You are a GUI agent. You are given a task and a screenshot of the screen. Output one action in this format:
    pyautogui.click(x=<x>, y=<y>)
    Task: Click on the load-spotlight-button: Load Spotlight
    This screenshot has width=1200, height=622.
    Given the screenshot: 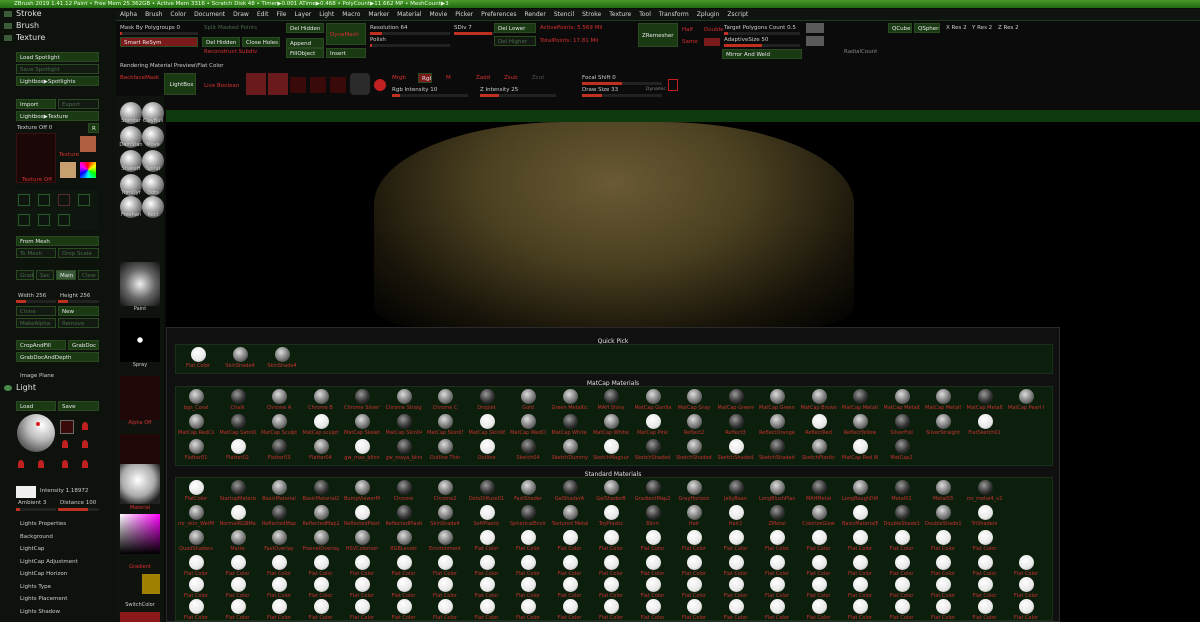 What is the action you would take?
    pyautogui.click(x=57, y=57)
    